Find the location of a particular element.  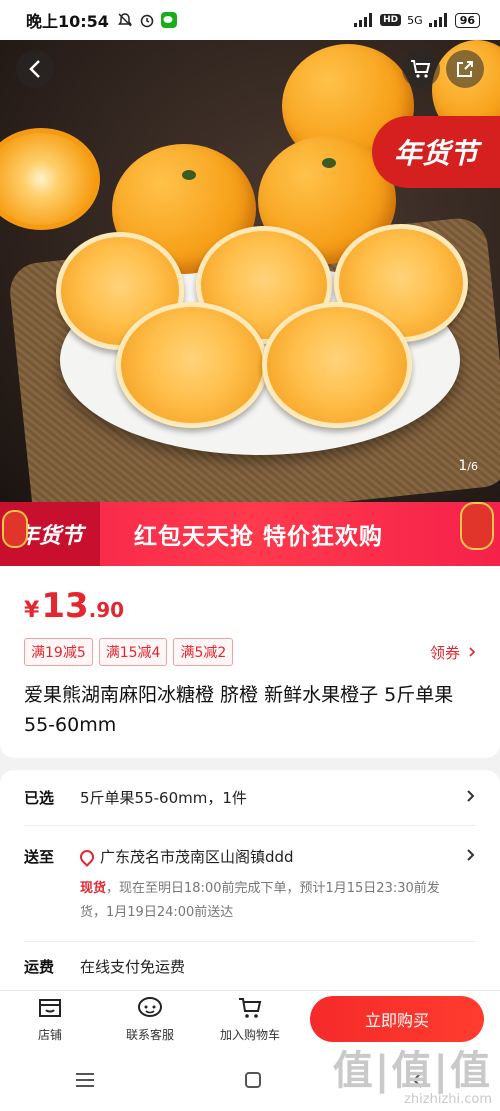

shipping-row: 运费 在线支付免运费 is located at coordinates (250, 966).